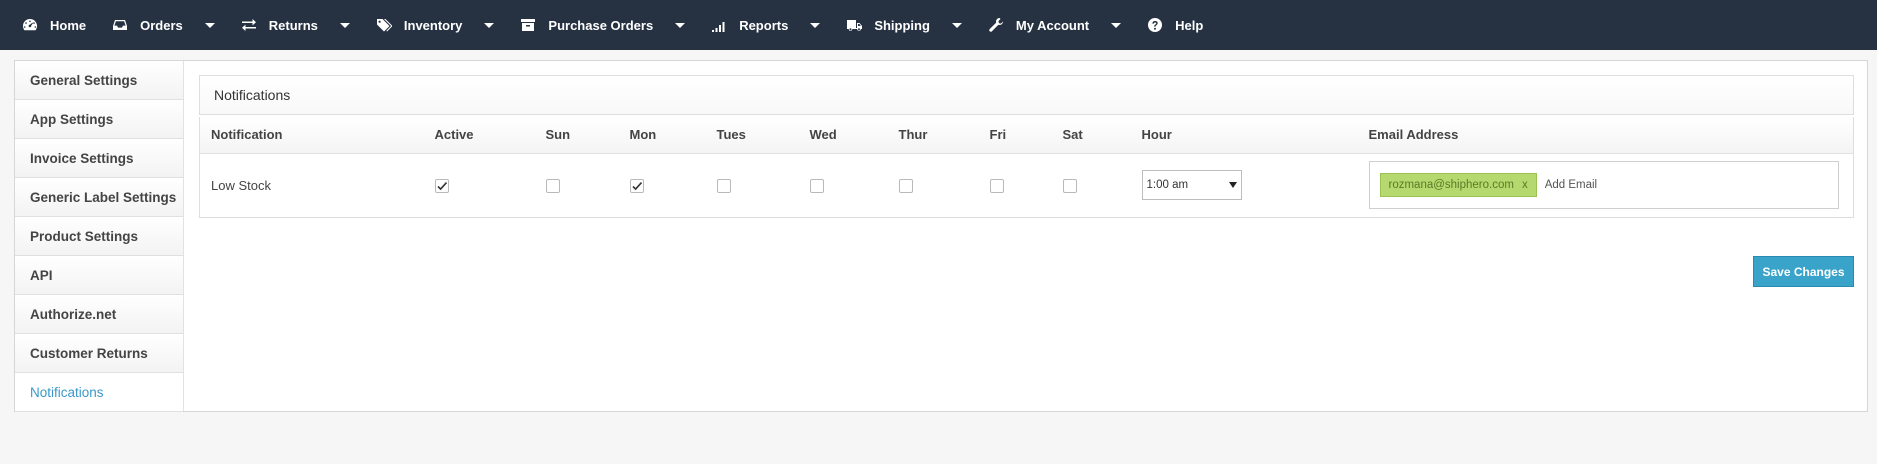  Describe the element at coordinates (1174, 25) in the screenshot. I see `nav-help: Help` at that location.